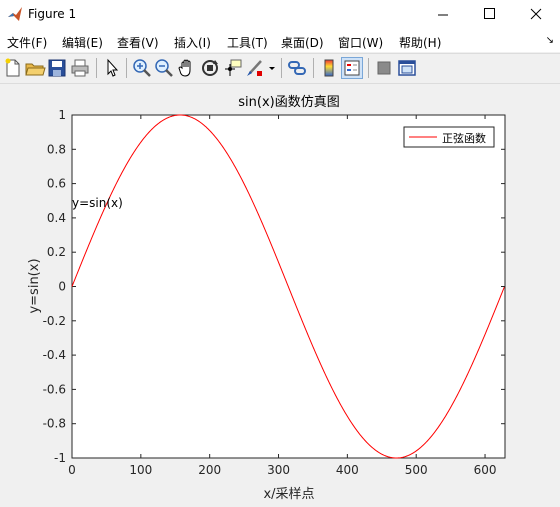  Describe the element at coordinates (184, 68) in the screenshot. I see `pan-hand-icon` at that location.